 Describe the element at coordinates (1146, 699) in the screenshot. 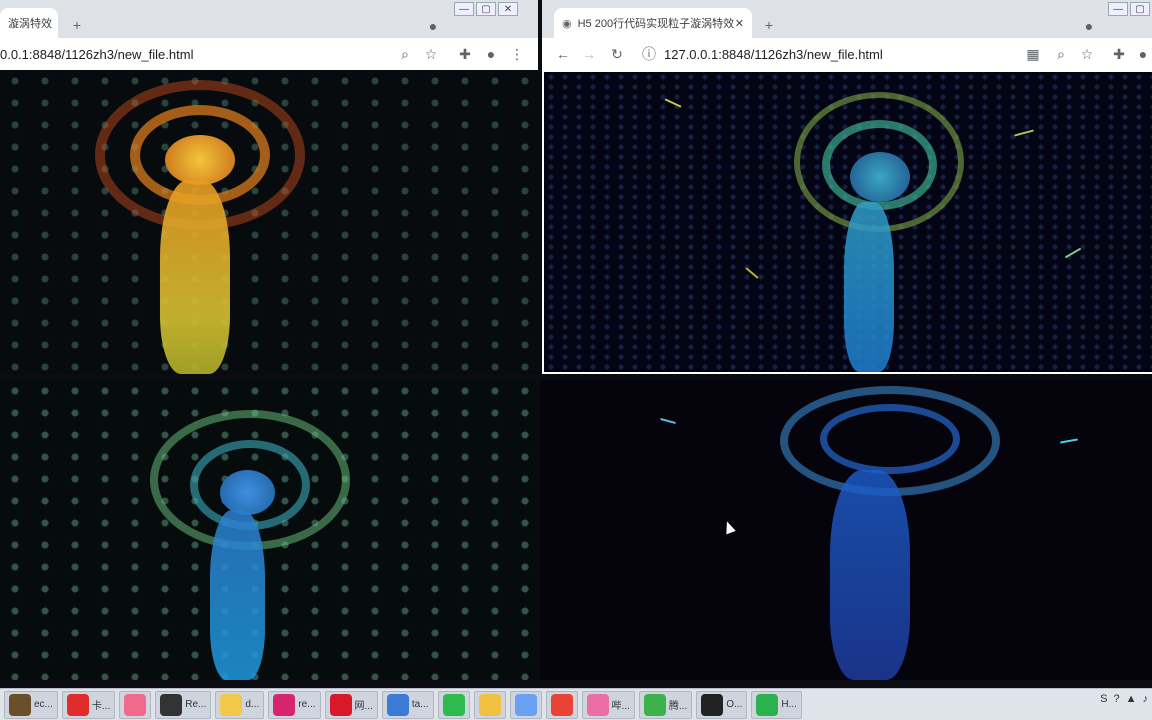

I see `tray-icon: ♪` at that location.